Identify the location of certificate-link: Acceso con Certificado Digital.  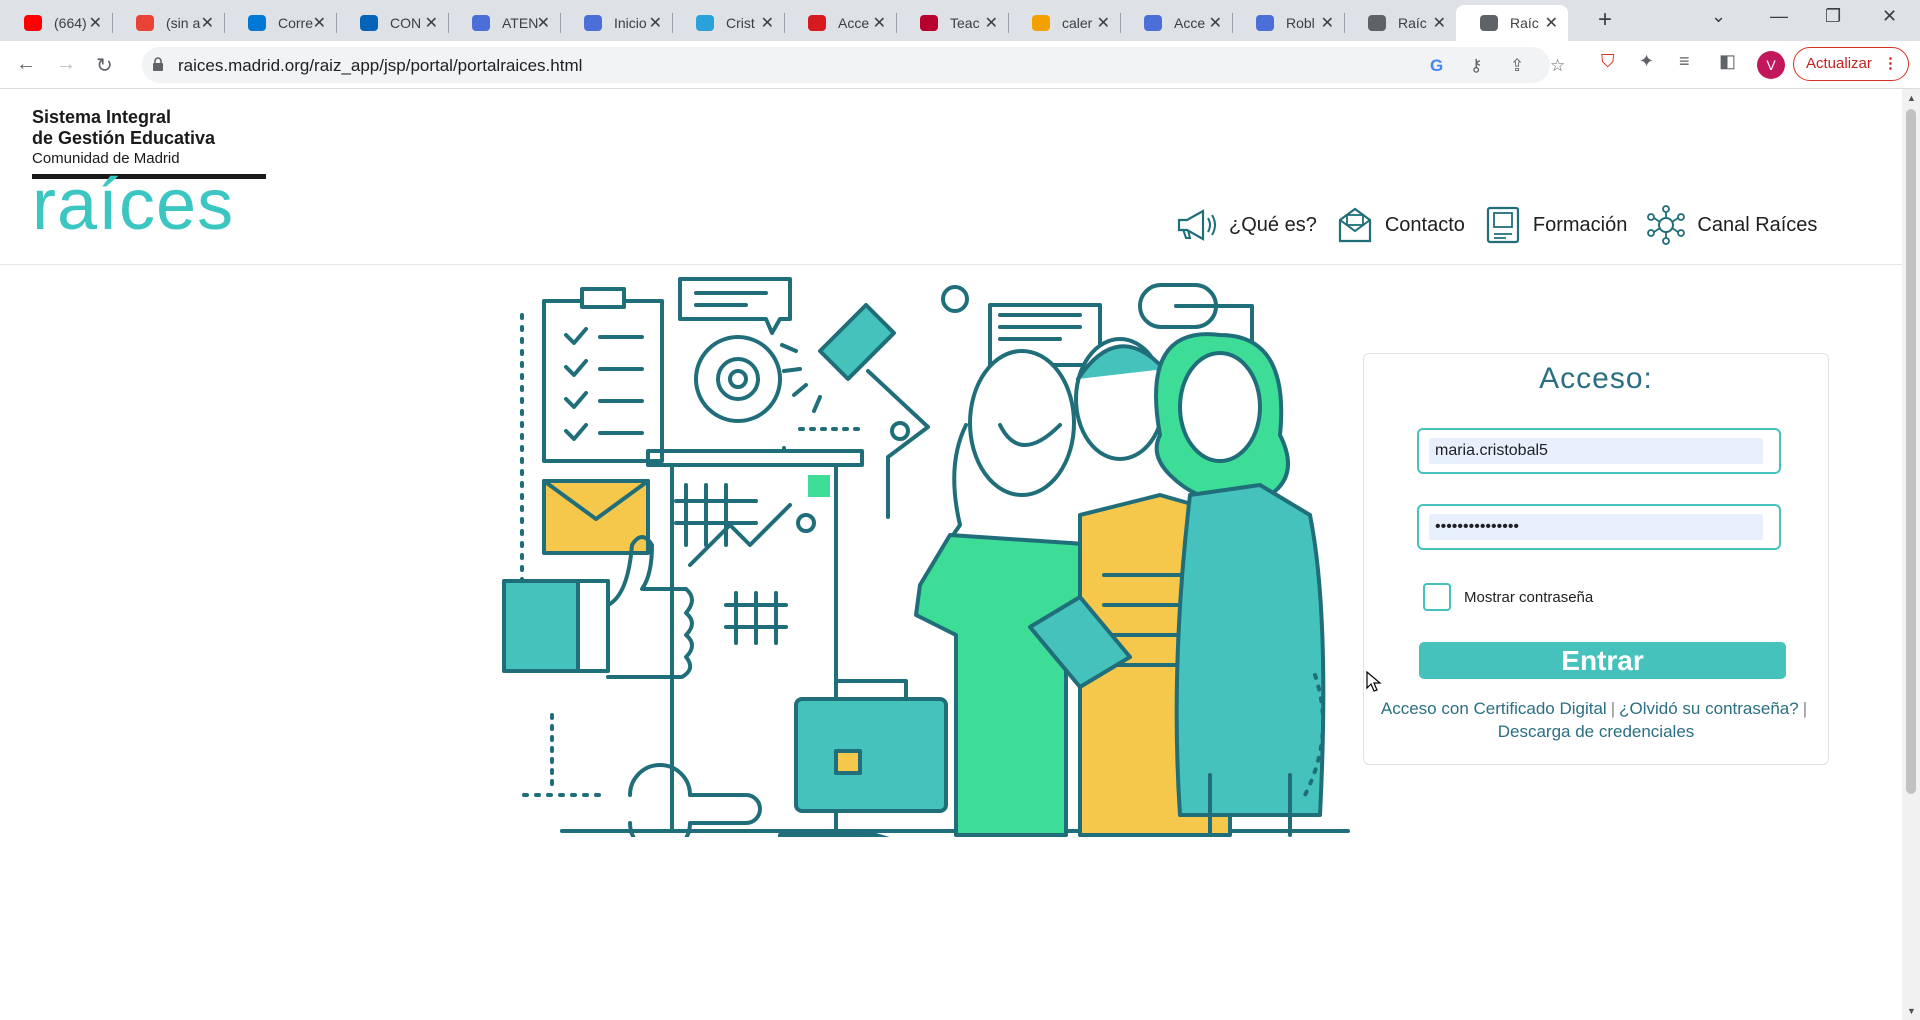
(1494, 708).